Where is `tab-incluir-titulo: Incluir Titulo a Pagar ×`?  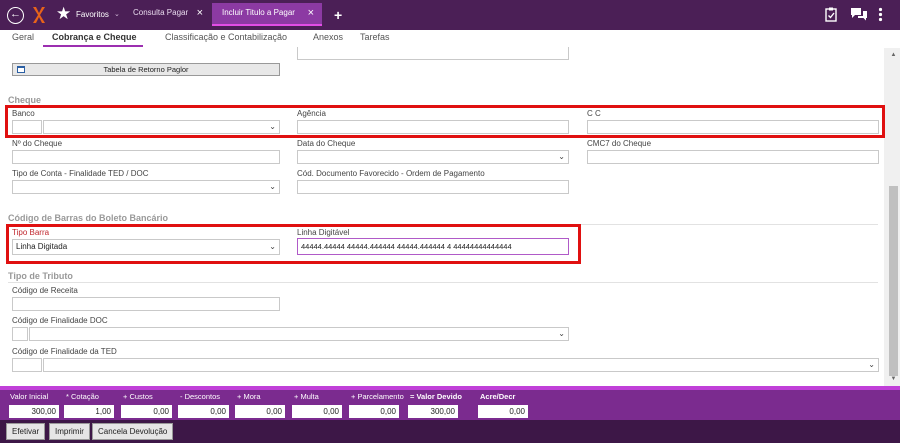 tab-incluir-titulo: Incluir Titulo a Pagar × is located at coordinates (267, 14).